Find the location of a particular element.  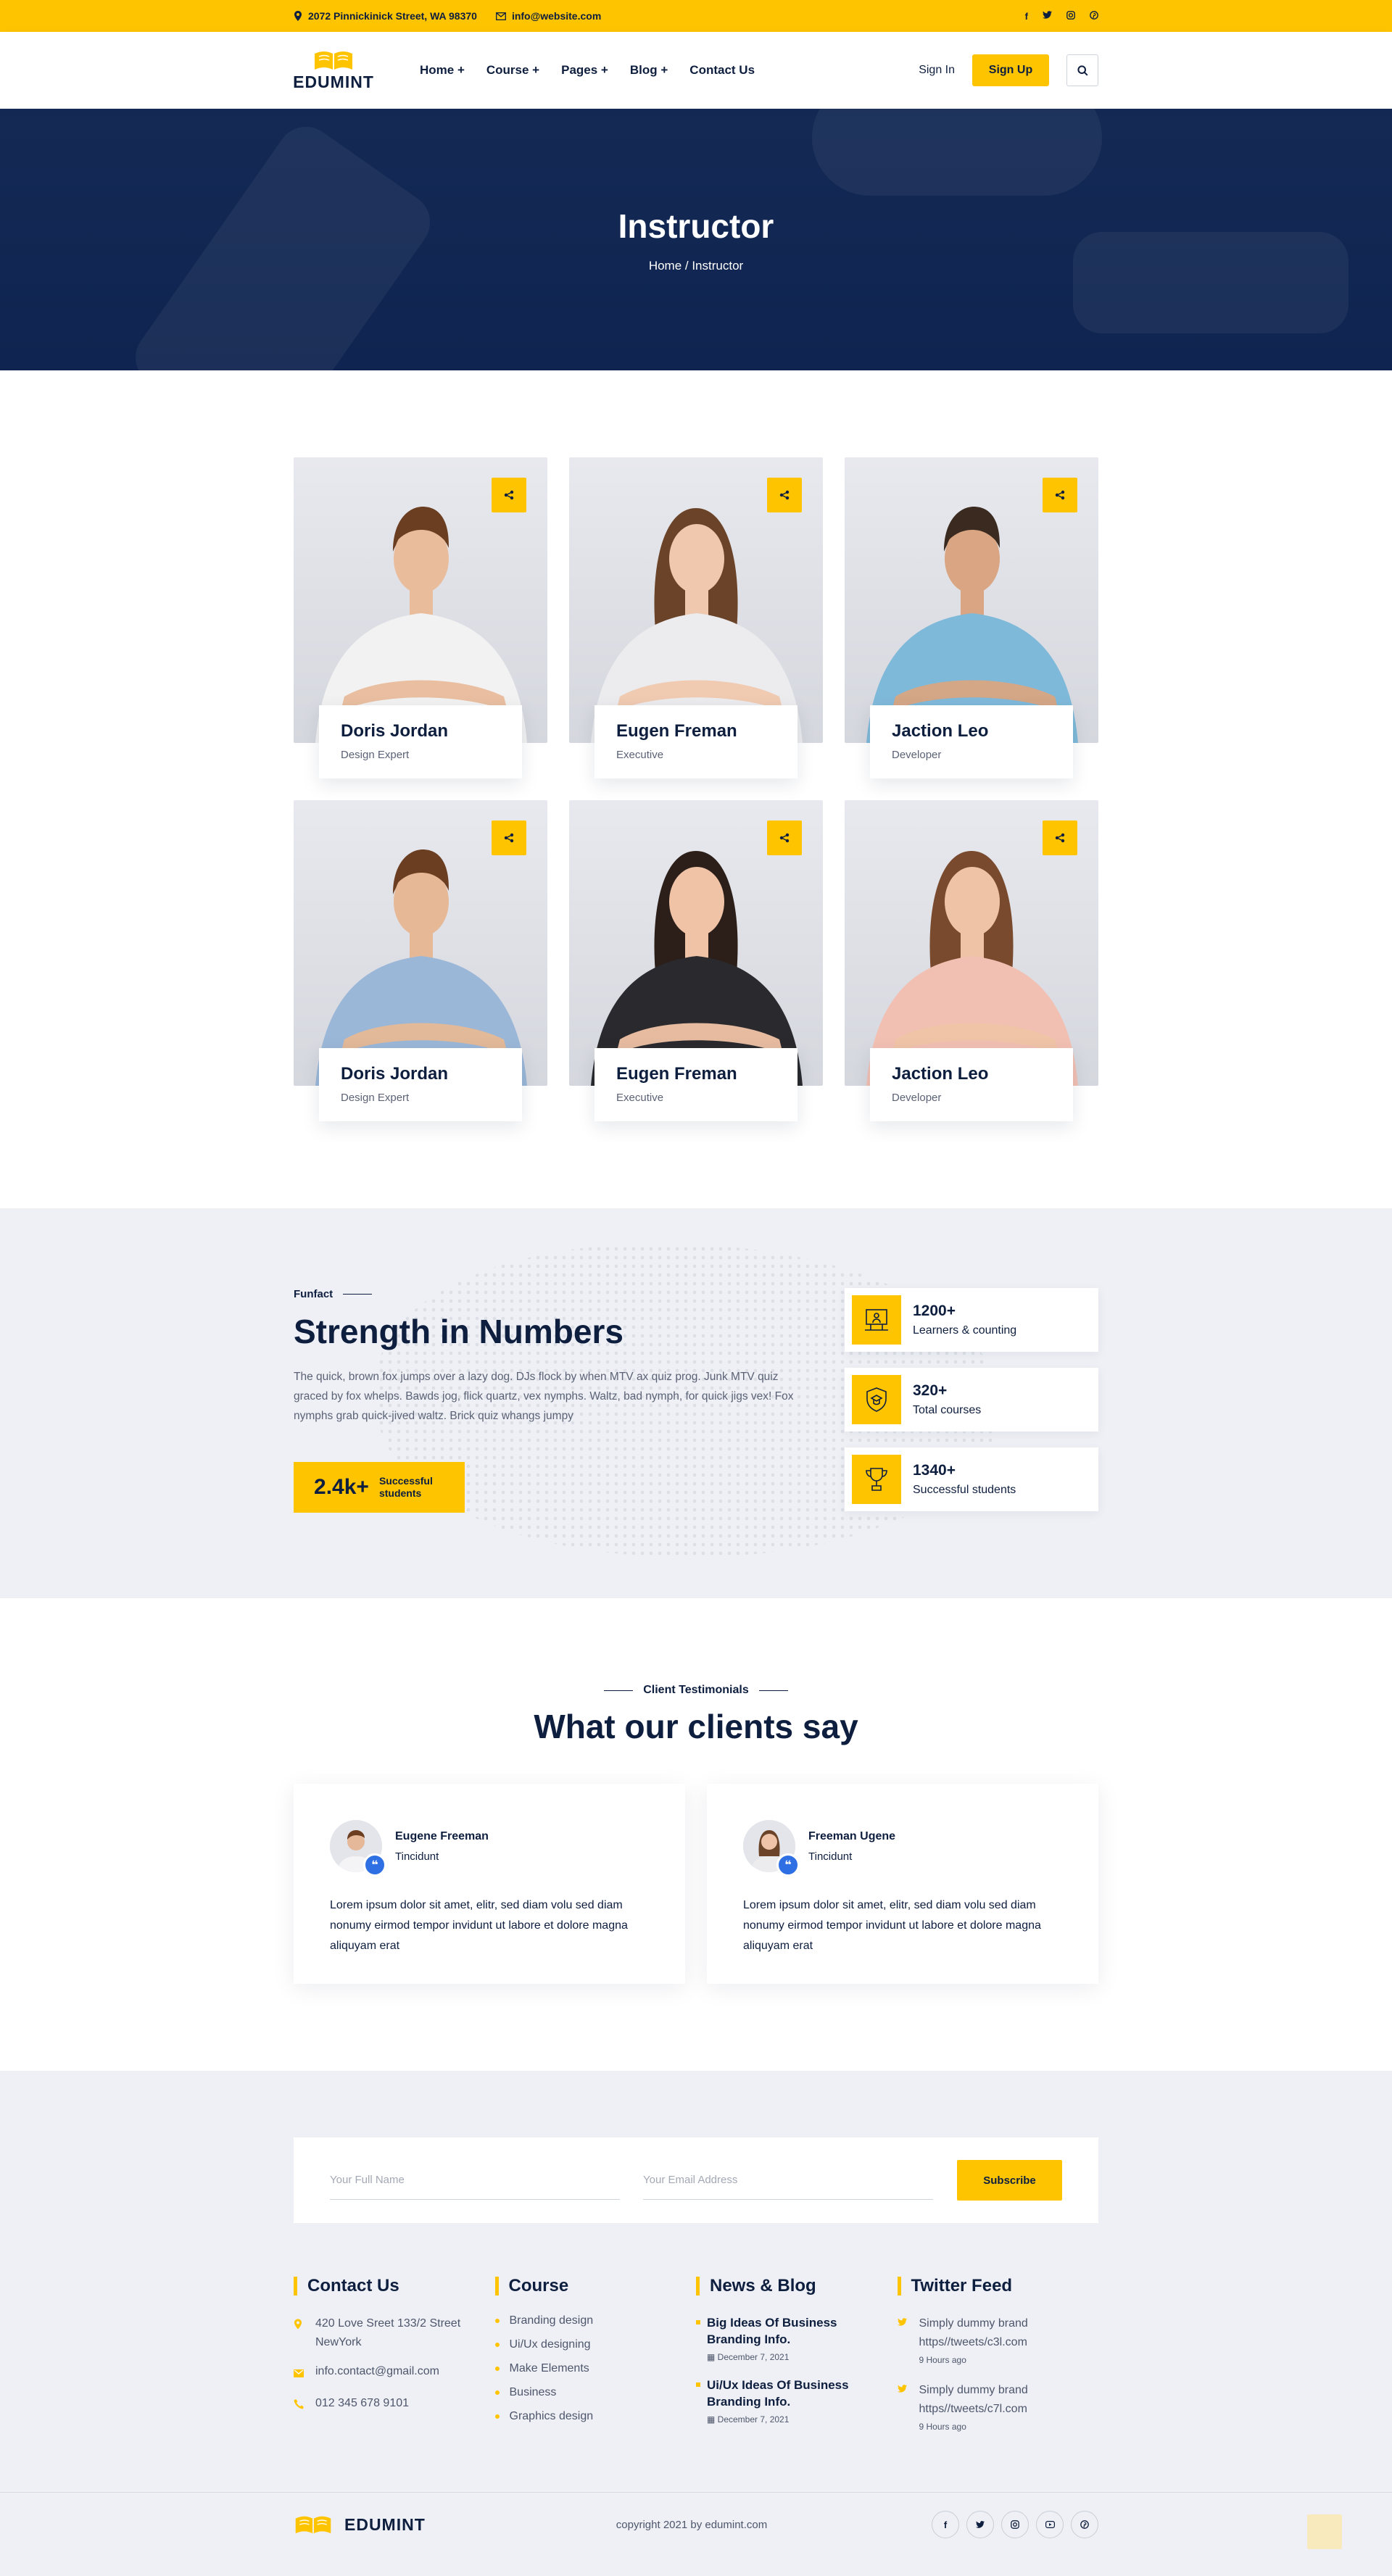

footer-logo-text: EDUMINT is located at coordinates (385, 2524).